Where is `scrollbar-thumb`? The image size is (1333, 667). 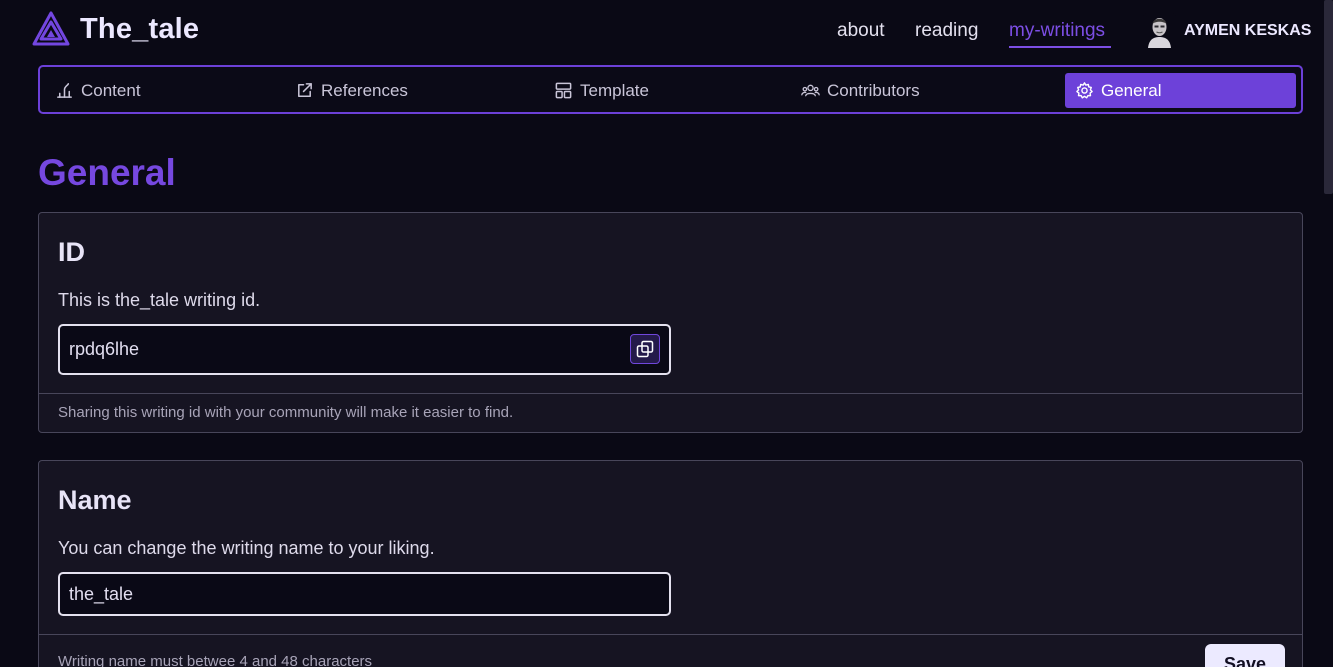
scrollbar-thumb is located at coordinates (1328, 97).